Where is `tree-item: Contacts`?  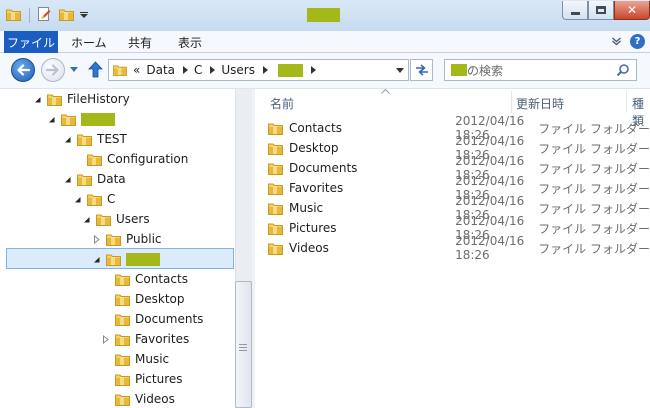
tree-item: Contacts is located at coordinates (144, 279).